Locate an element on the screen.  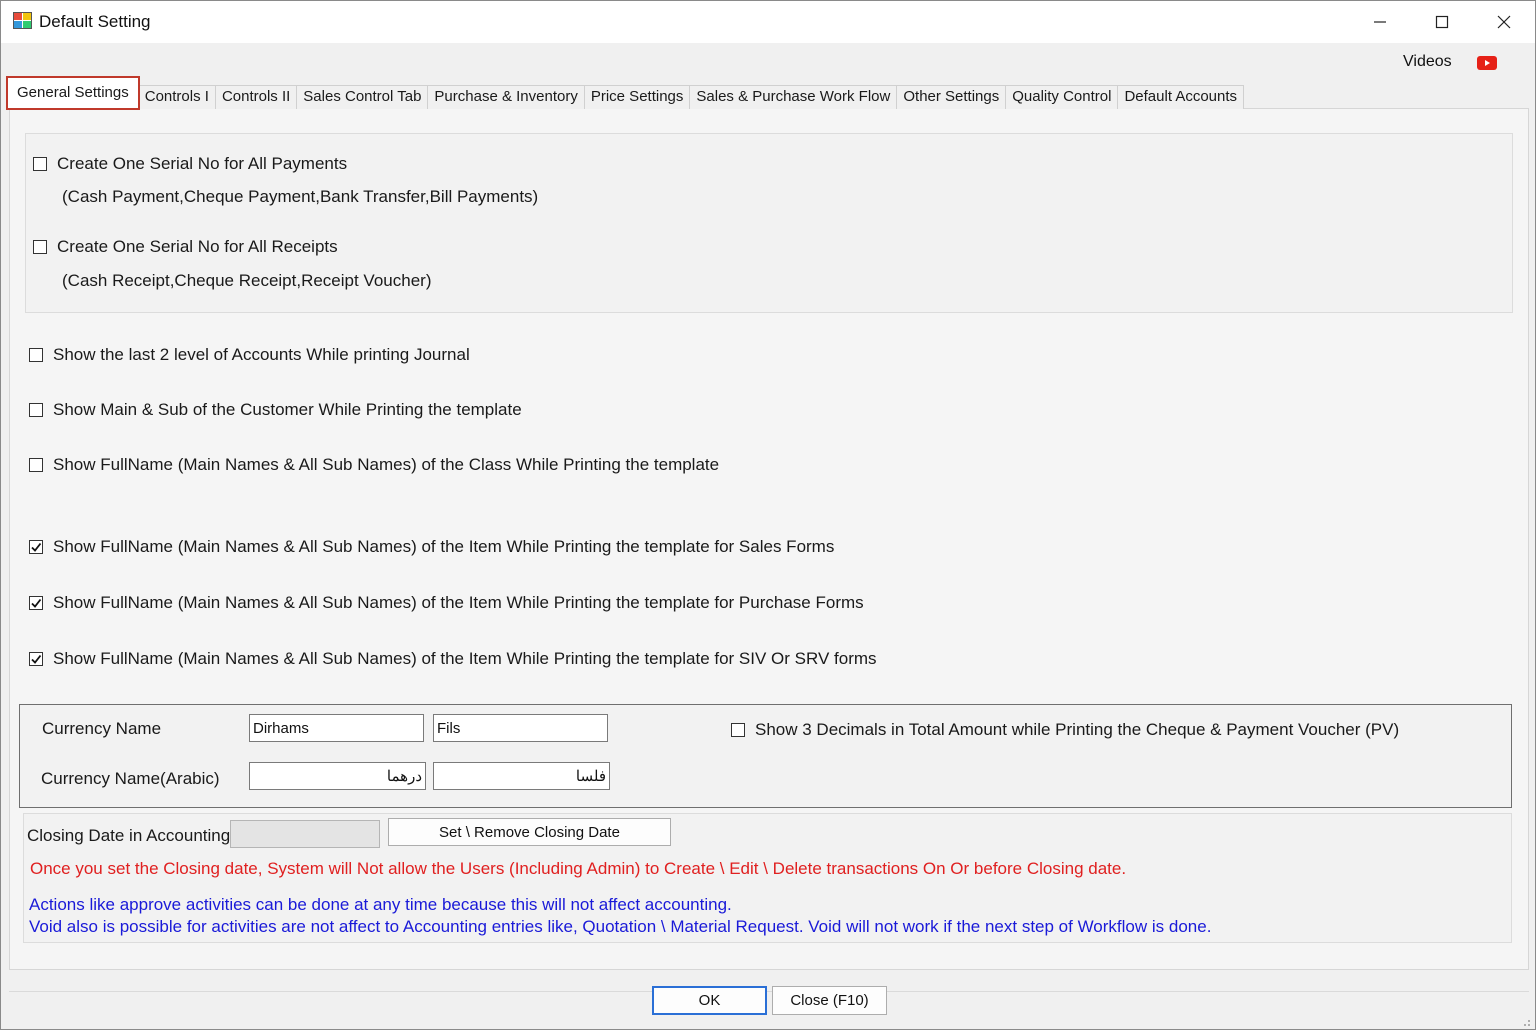
maximize-button is located at coordinates (1442, 22).